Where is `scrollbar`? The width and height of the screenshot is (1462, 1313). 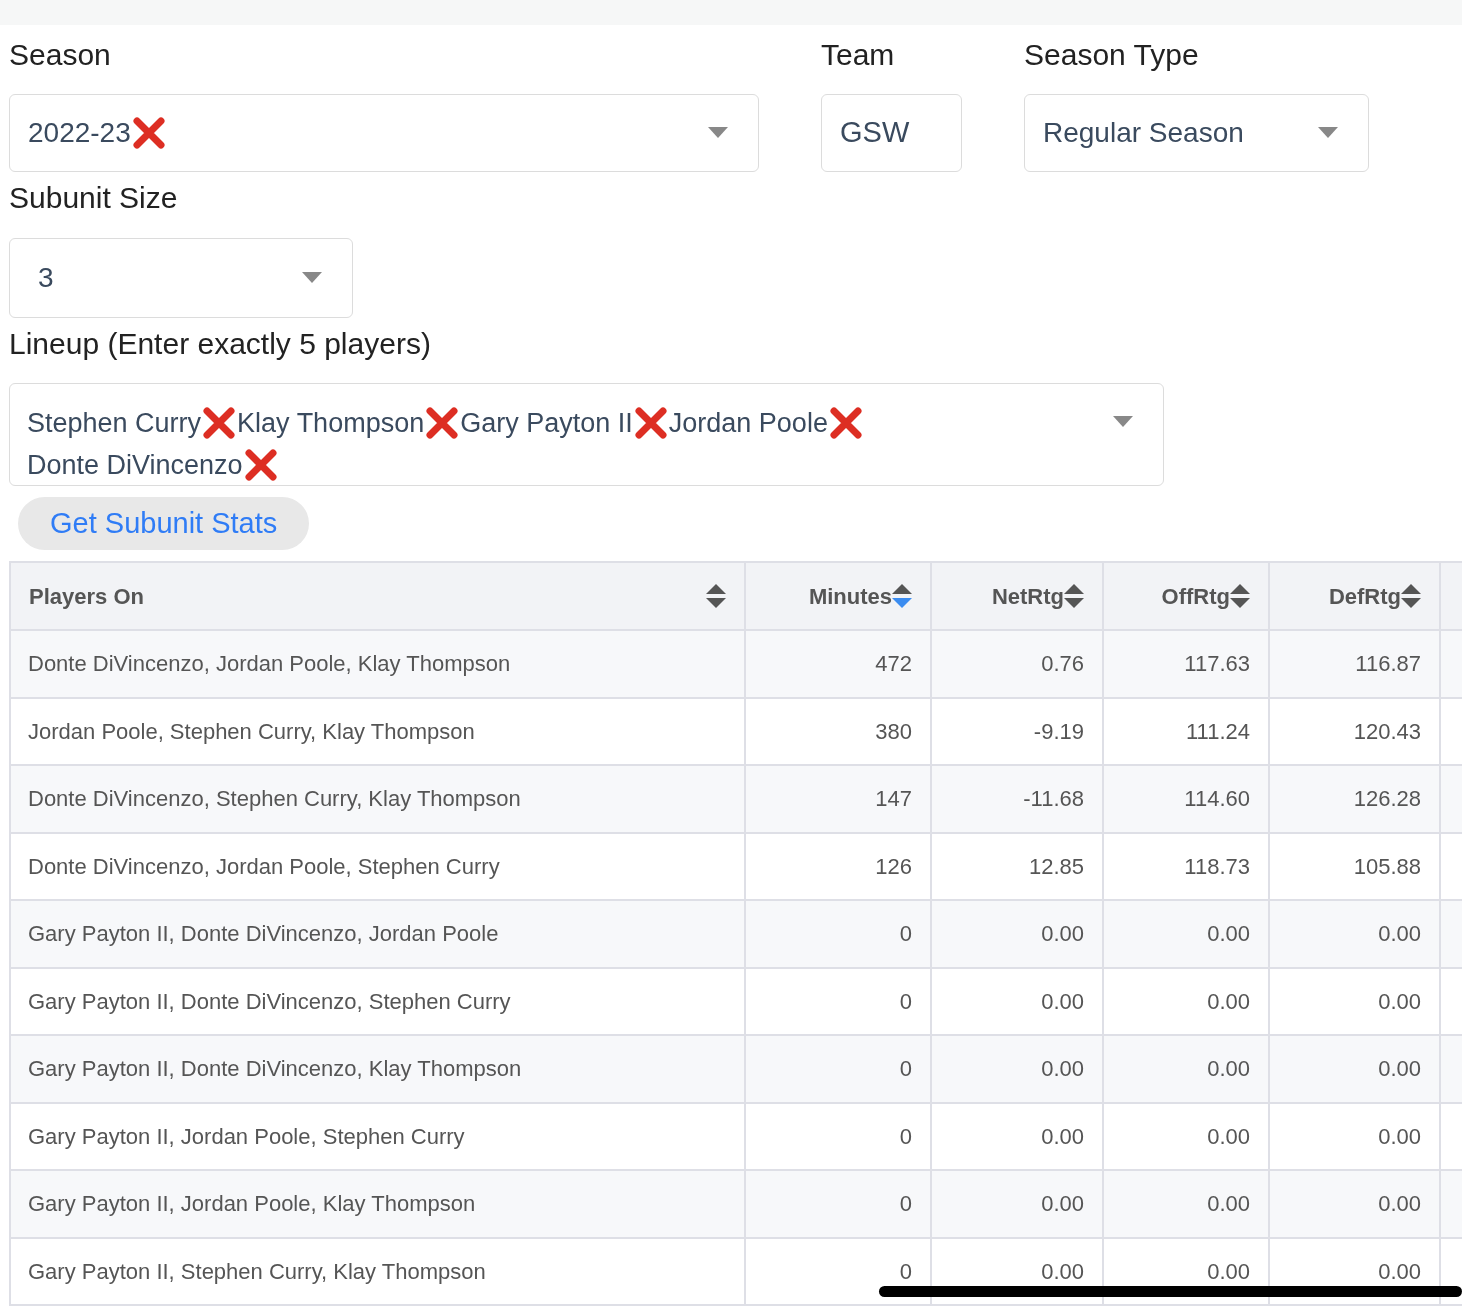
scrollbar is located at coordinates (1170, 1291).